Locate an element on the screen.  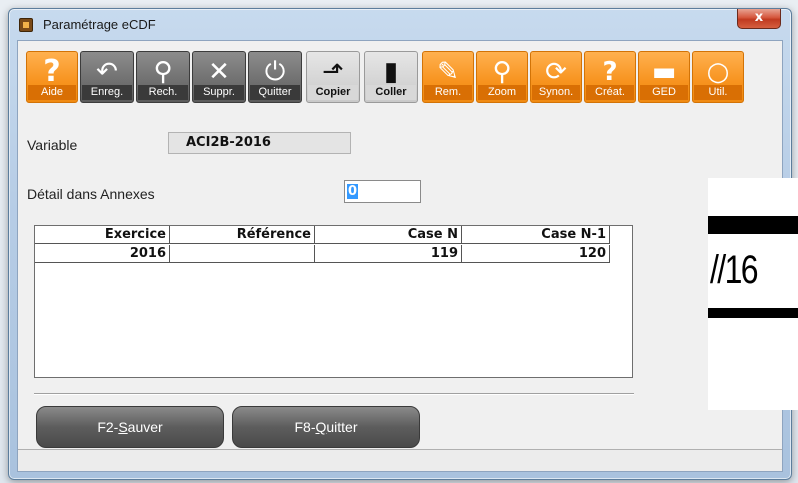
search-icon: ⚲ is located at coordinates (163, 72).